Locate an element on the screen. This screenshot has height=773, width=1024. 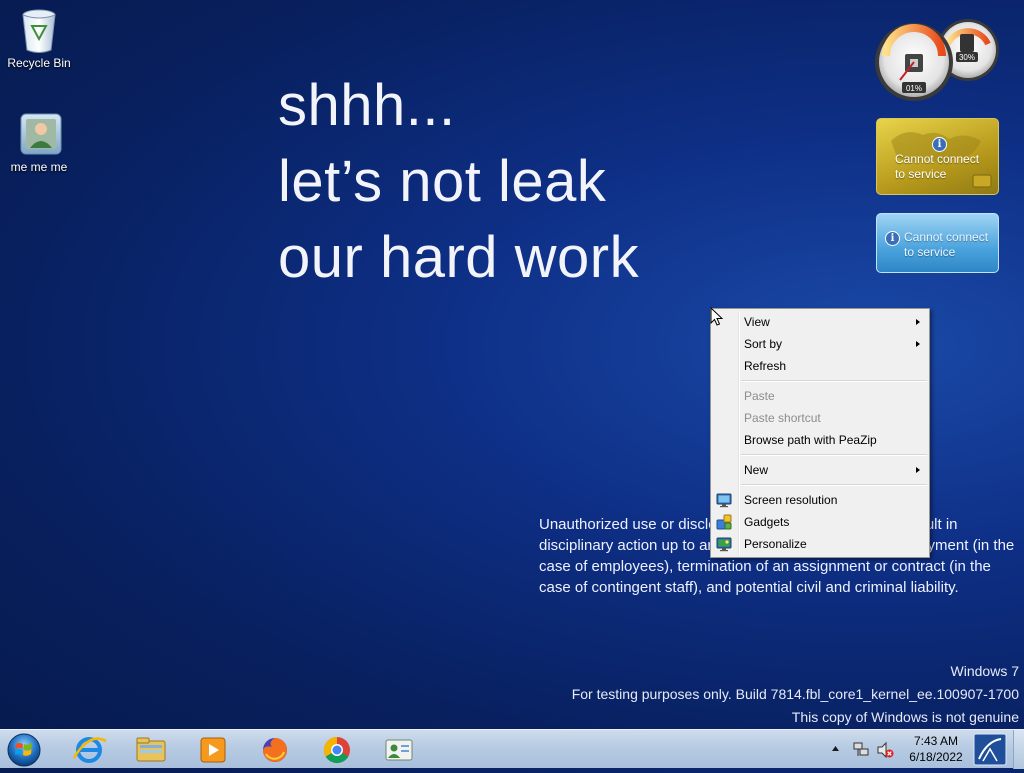
taskbar-media-player-button is located at coordinates (213, 749).